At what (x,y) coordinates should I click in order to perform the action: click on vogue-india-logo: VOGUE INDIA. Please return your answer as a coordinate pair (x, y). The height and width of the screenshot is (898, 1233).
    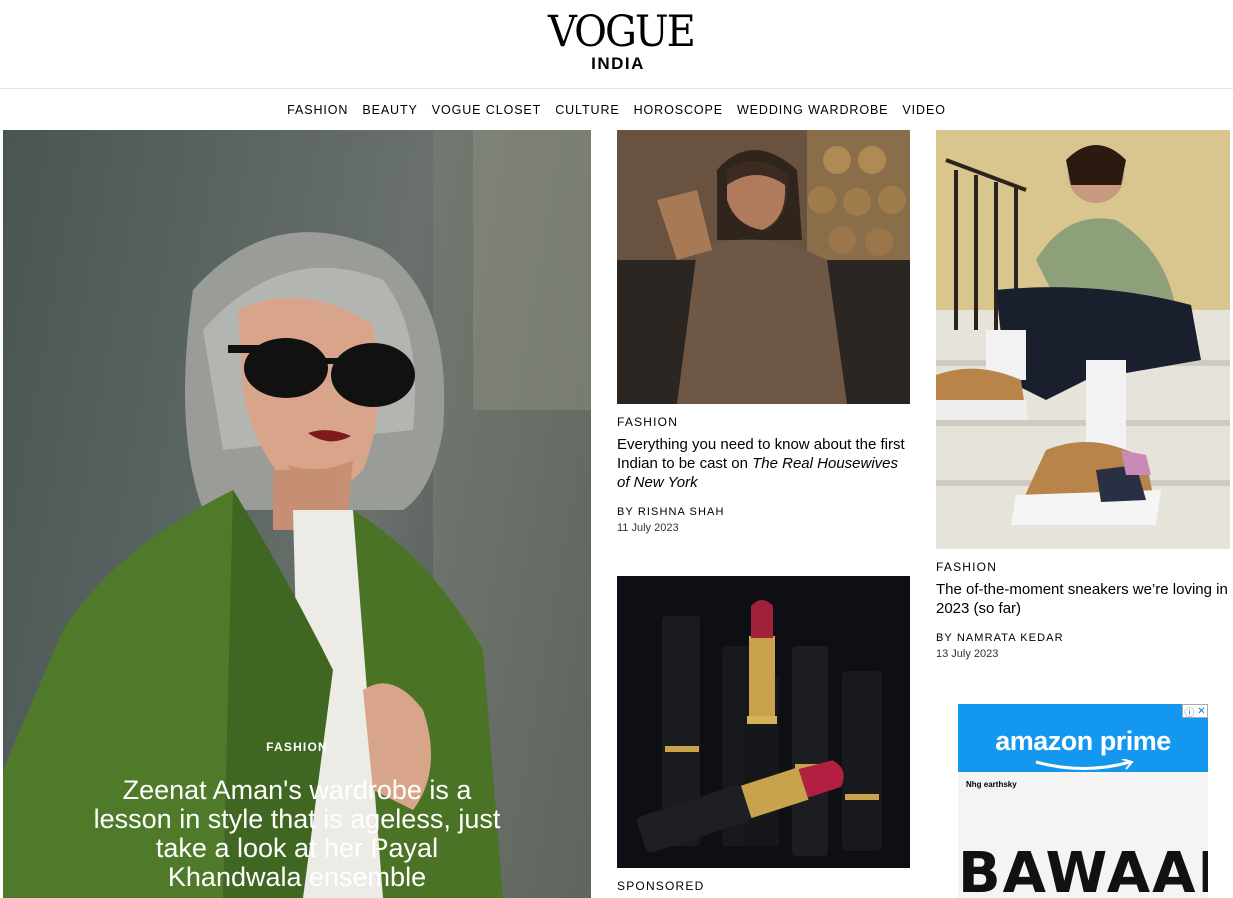
    Looking at the image, I should click on (622, 40).